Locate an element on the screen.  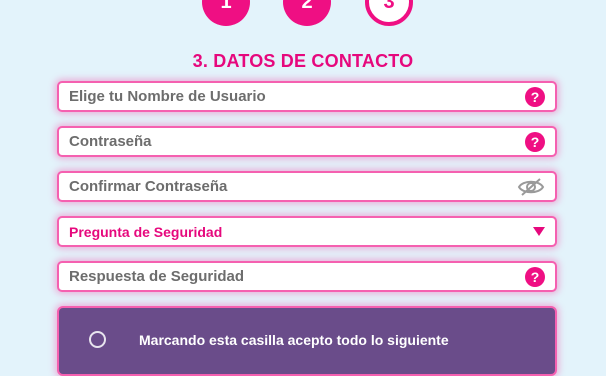
consent-radio is located at coordinates (97, 339).